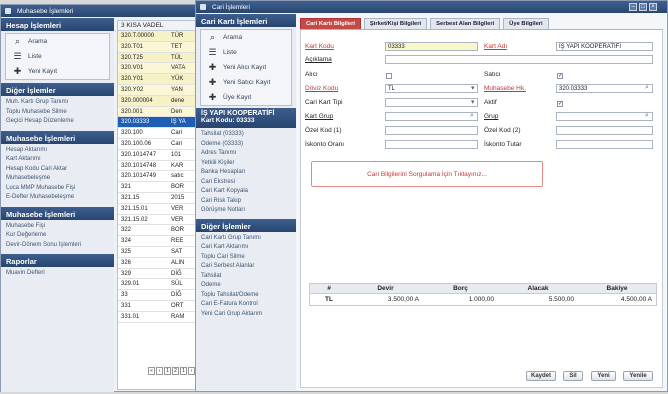  Describe the element at coordinates (57, 103) in the screenshot. I see `sidebar-link: Muh. Kartı Grup Tanımı` at that location.